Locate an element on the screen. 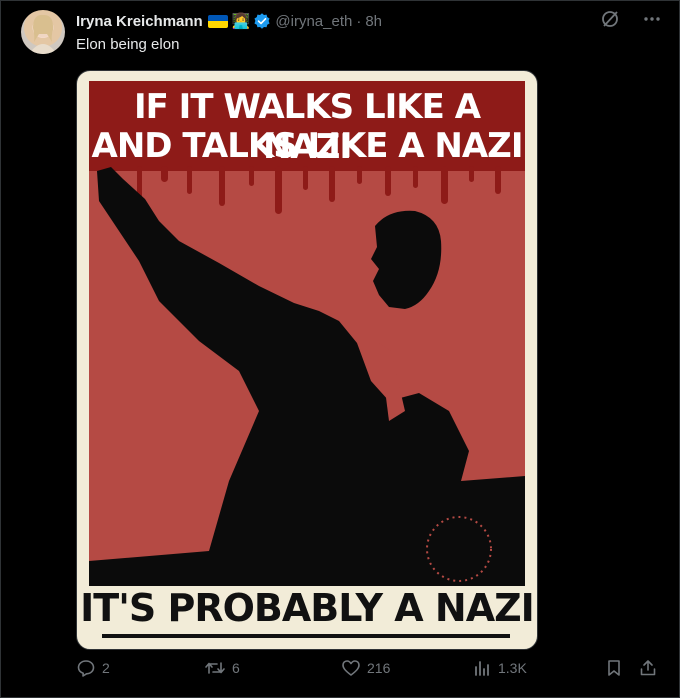  share-button is located at coordinates (651, 668).